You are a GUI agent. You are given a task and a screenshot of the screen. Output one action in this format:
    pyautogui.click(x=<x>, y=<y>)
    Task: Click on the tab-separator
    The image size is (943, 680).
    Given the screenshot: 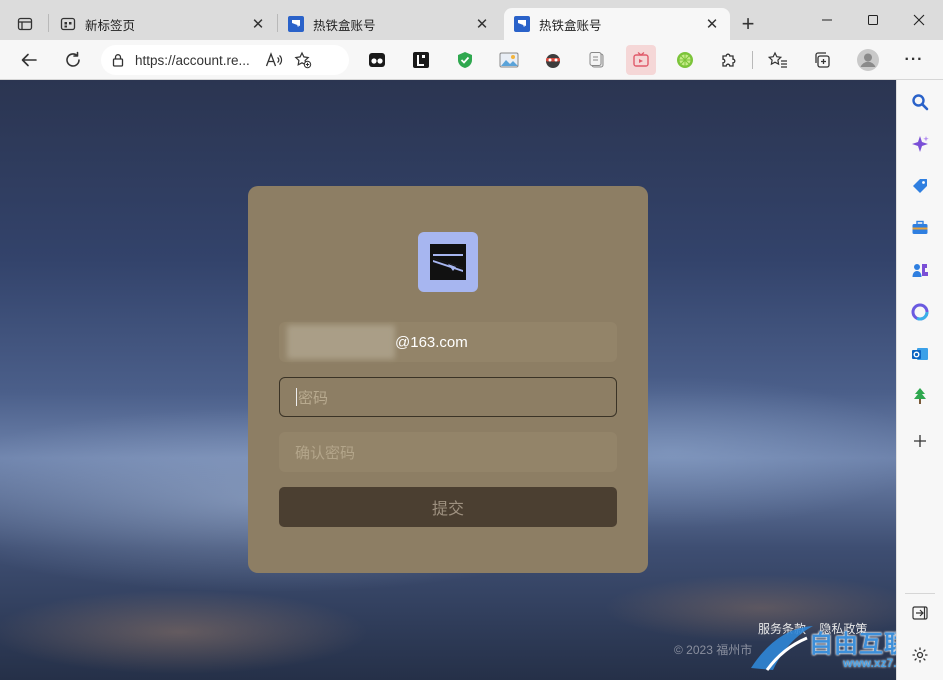 What is the action you would take?
    pyautogui.click(x=48, y=23)
    